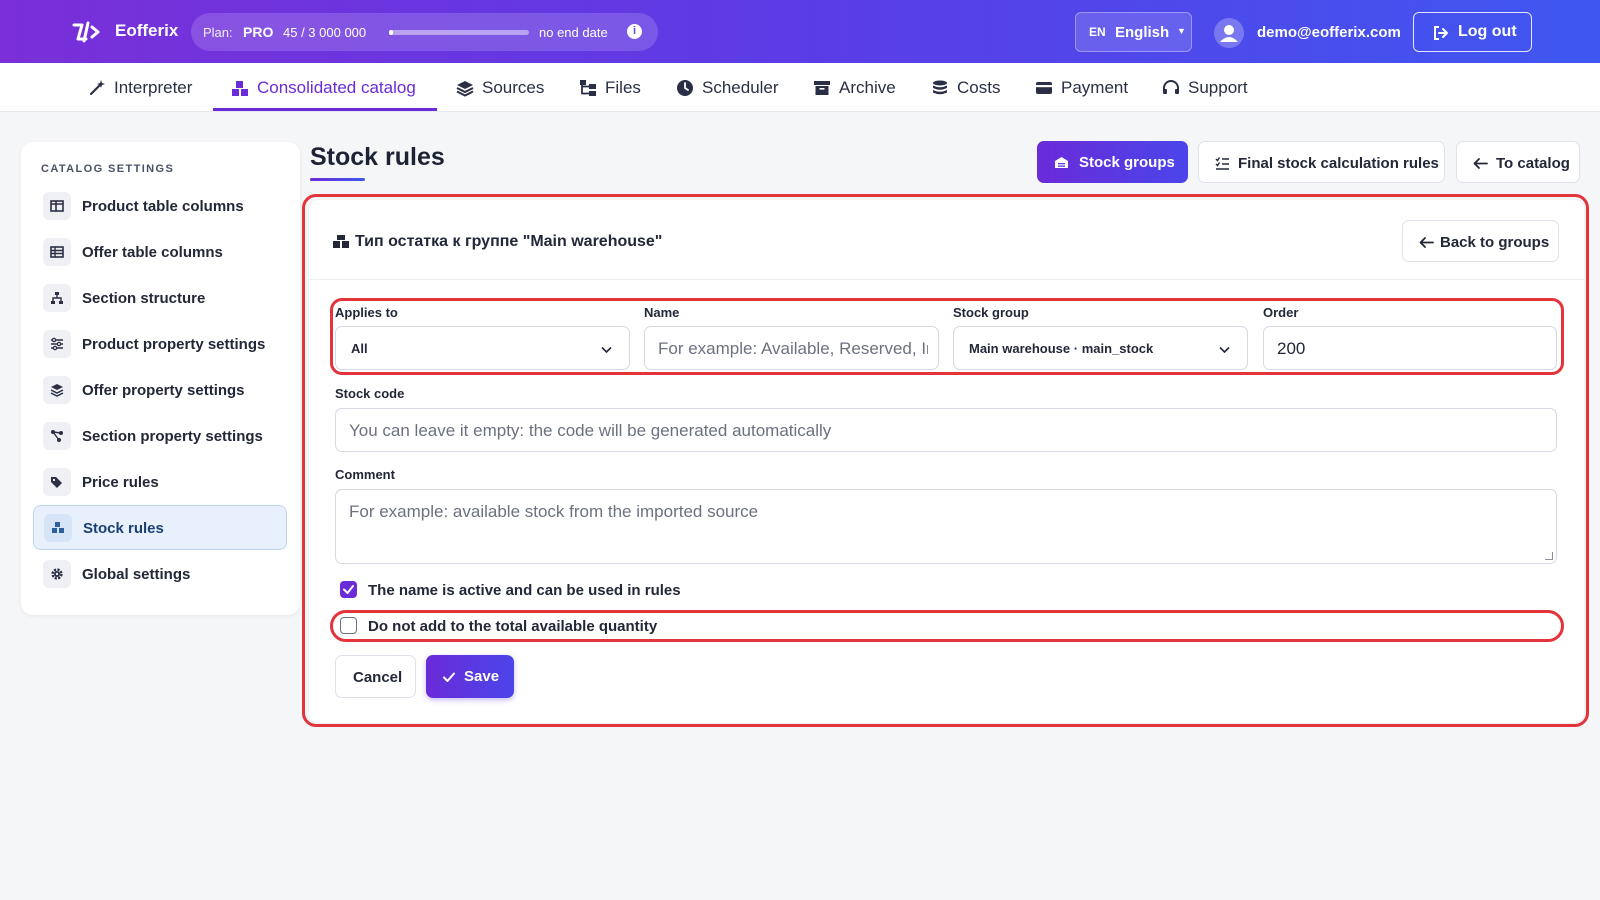  Describe the element at coordinates (1061, 162) in the screenshot. I see `warehouse-icon` at that location.